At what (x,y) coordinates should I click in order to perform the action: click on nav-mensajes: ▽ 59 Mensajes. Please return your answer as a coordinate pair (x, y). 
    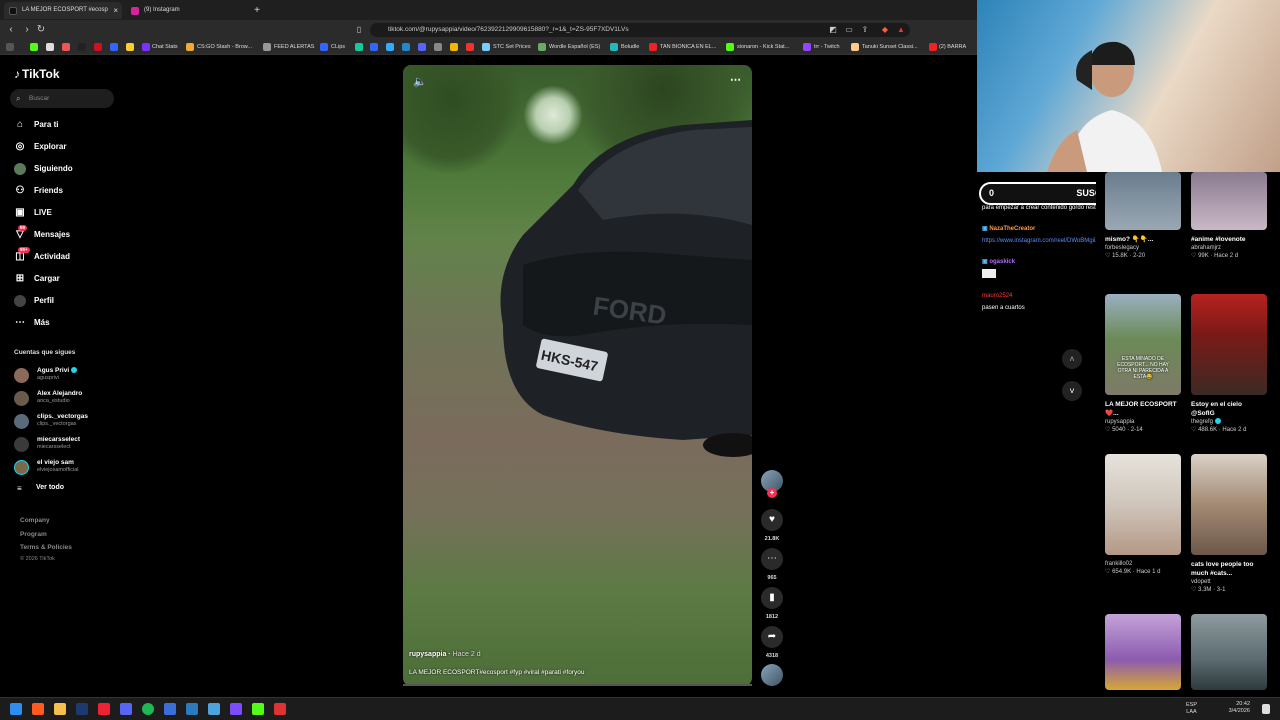
    Looking at the image, I should click on (42, 234).